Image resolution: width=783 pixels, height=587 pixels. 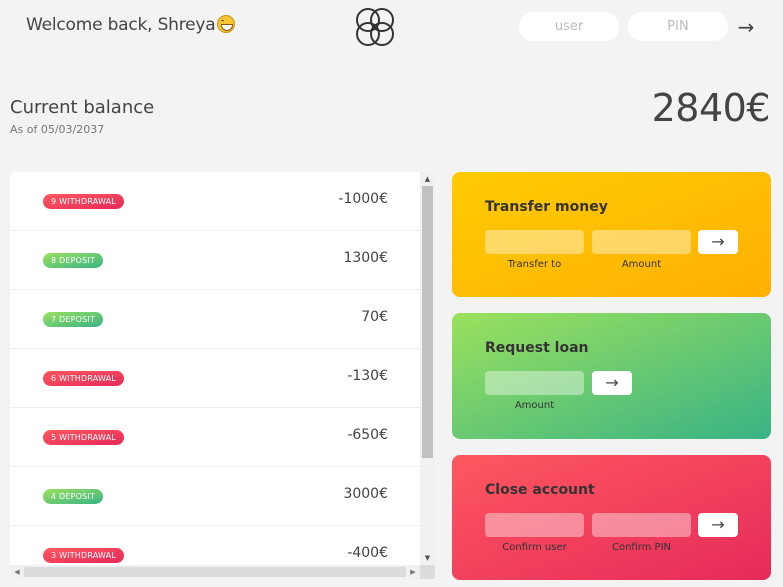 What do you see at coordinates (367, 435) in the screenshot?
I see `movement-amount: -650€` at bounding box center [367, 435].